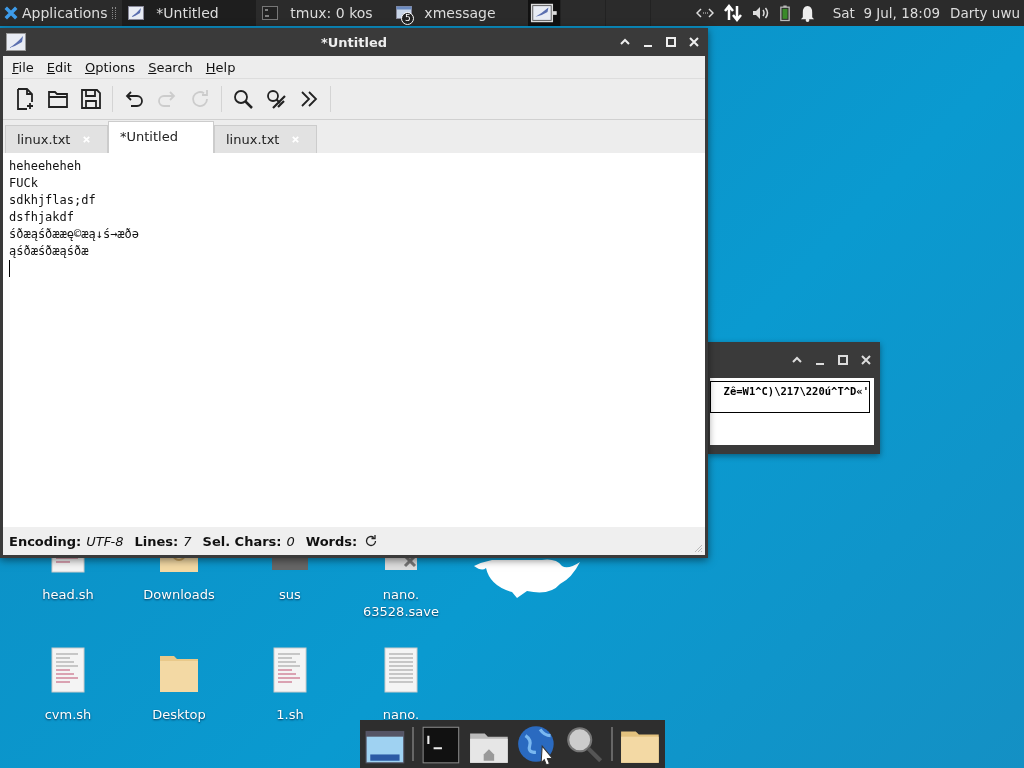 The width and height of the screenshot is (1024, 768). Describe the element at coordinates (91, 99) in the screenshot. I see `floppy-disk-icon` at that location.